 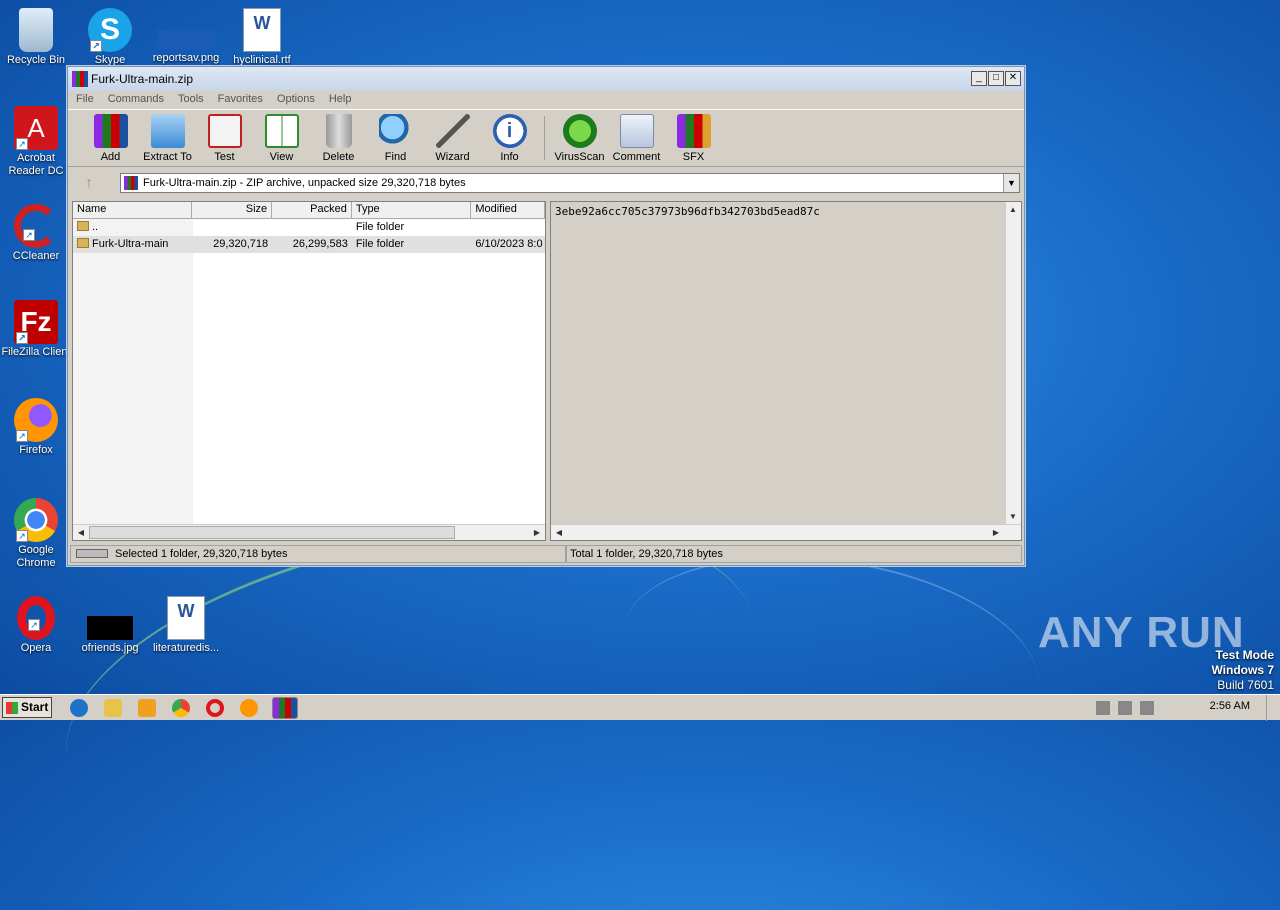 I want to click on row-modified: 6/10/2023 8:0, so click(x=509, y=244).